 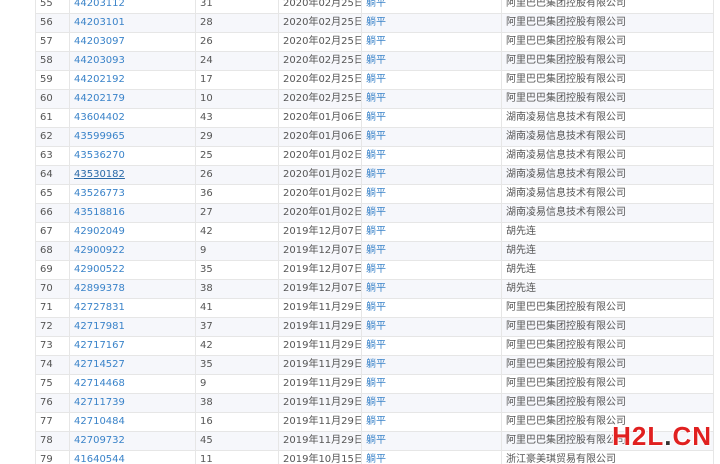 What do you see at coordinates (99, 79) in the screenshot?
I see `registration-number-link: 44202192` at bounding box center [99, 79].